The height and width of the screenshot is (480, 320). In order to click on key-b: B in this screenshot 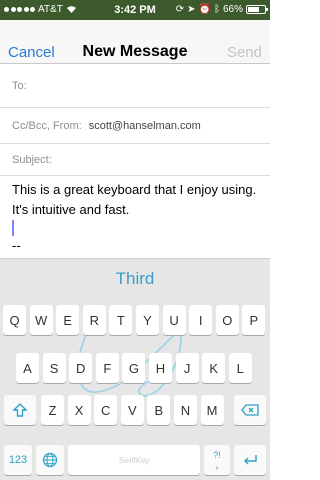, I will do `click(159, 410)`.